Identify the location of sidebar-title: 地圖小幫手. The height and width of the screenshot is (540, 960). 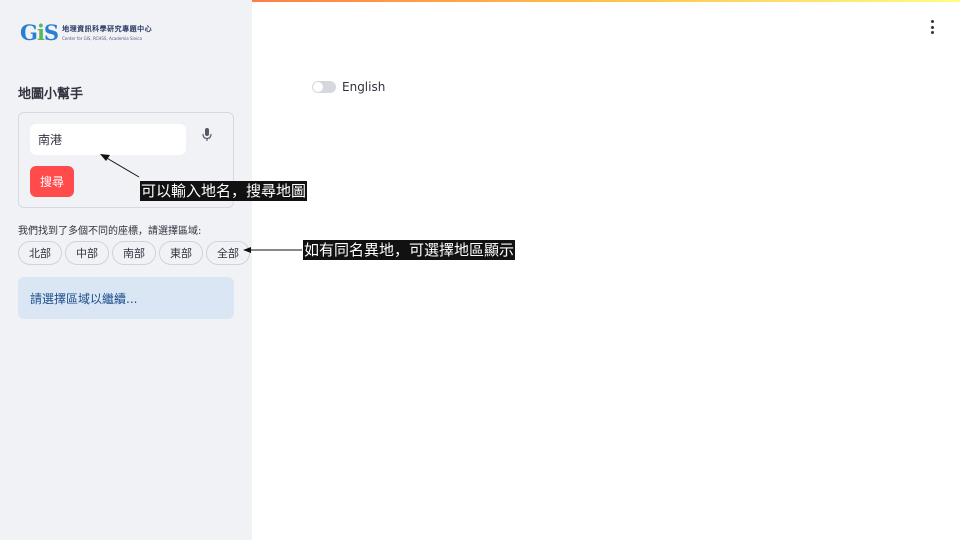
(51, 94).